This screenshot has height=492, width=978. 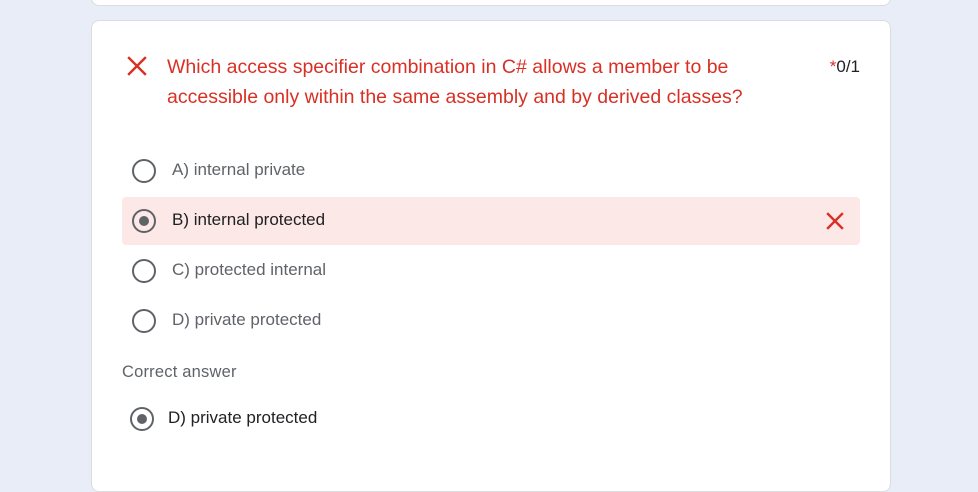 What do you see at coordinates (491, 3) in the screenshot?
I see `previous-question-card` at bounding box center [491, 3].